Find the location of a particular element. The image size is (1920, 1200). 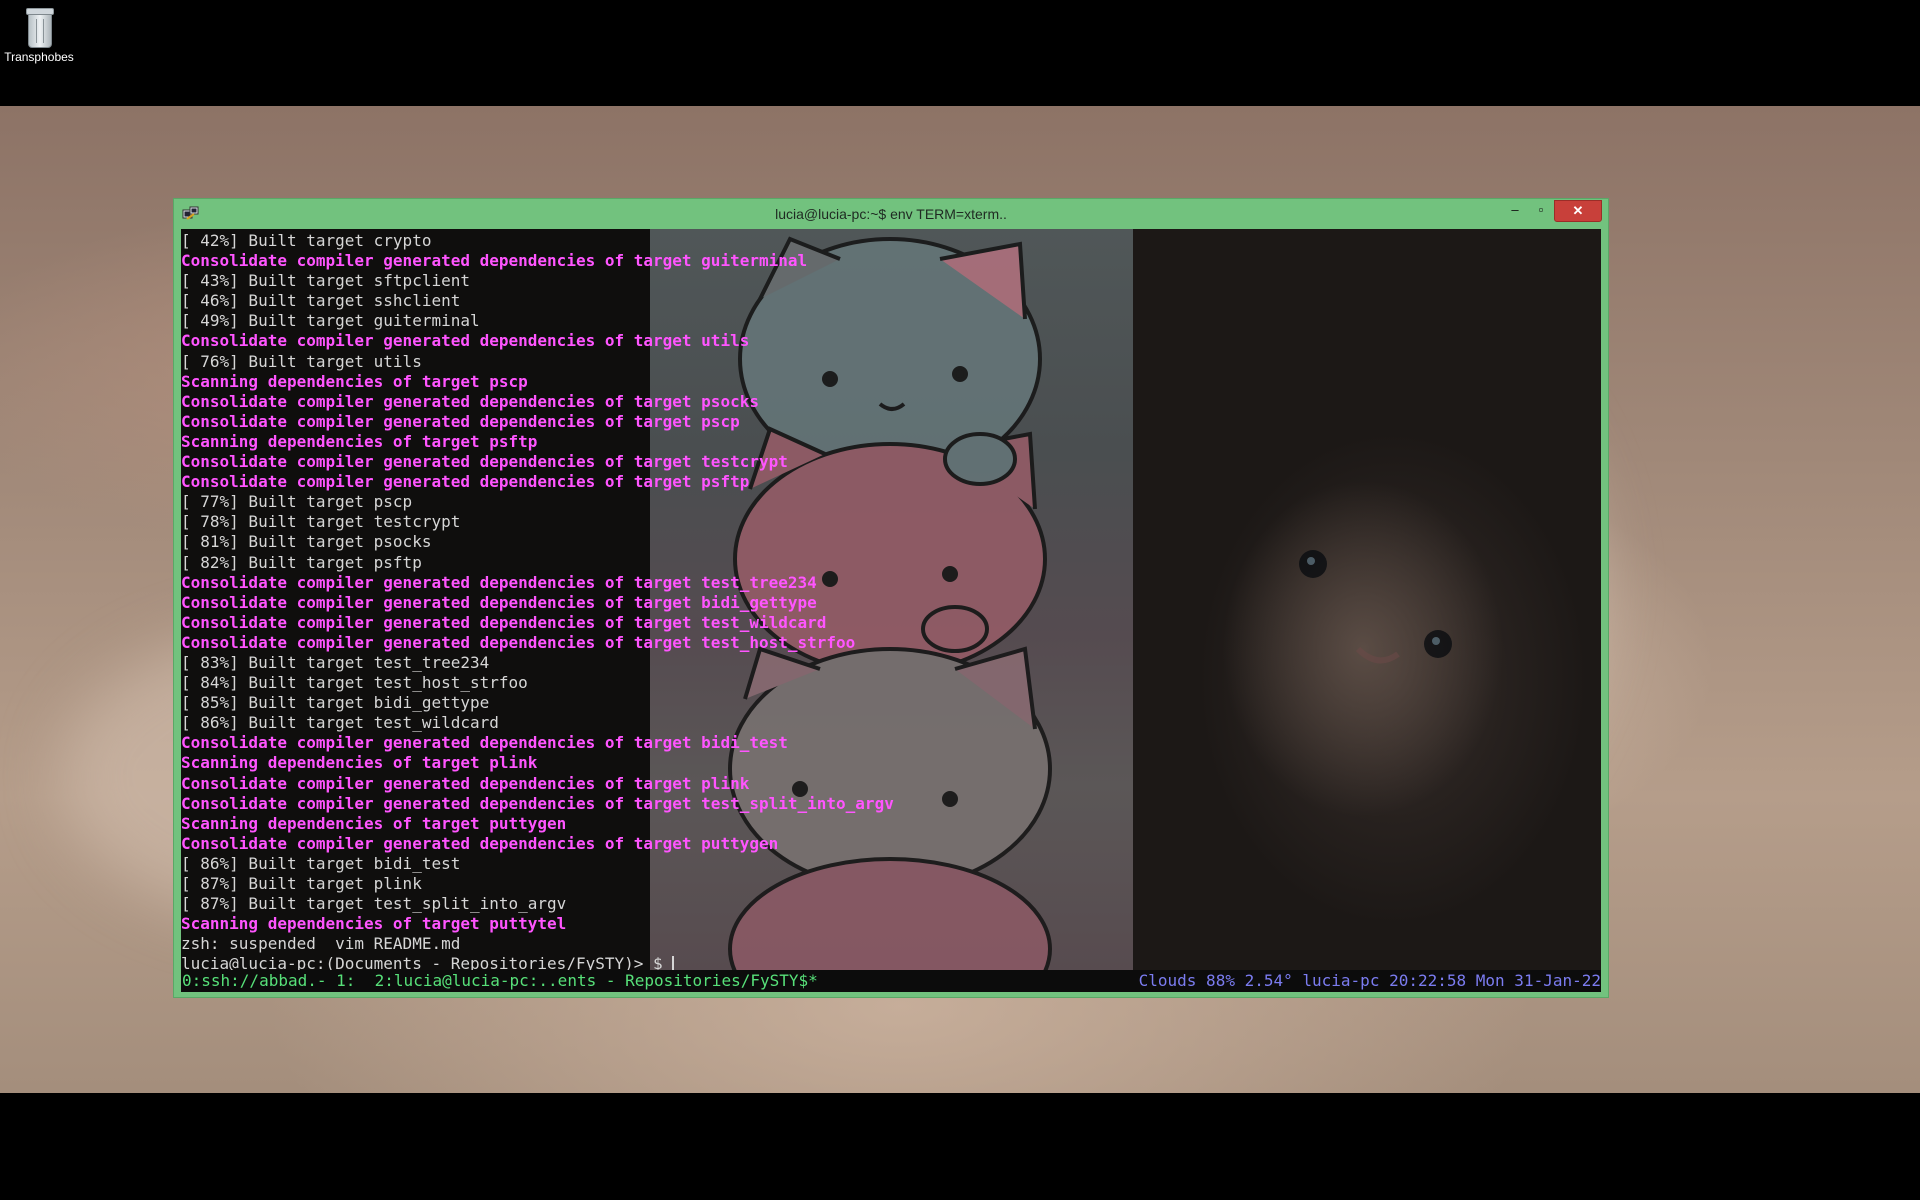

terminal-line: [ 81%] Built target psocks is located at coordinates (306, 542).